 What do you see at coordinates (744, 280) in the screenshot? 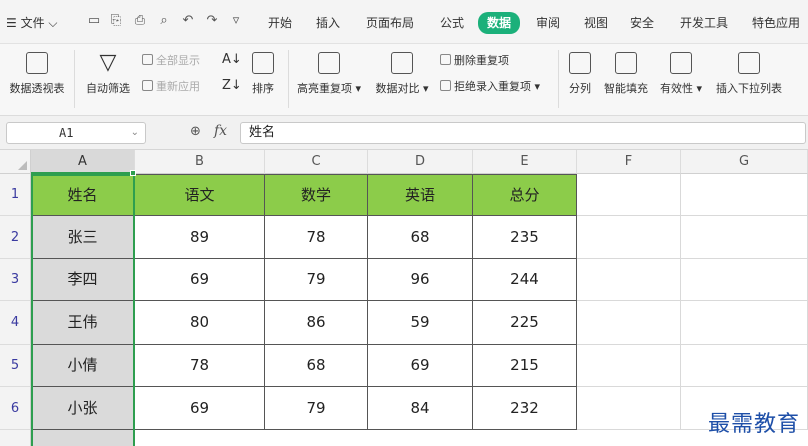
I see `cell-g3` at bounding box center [744, 280].